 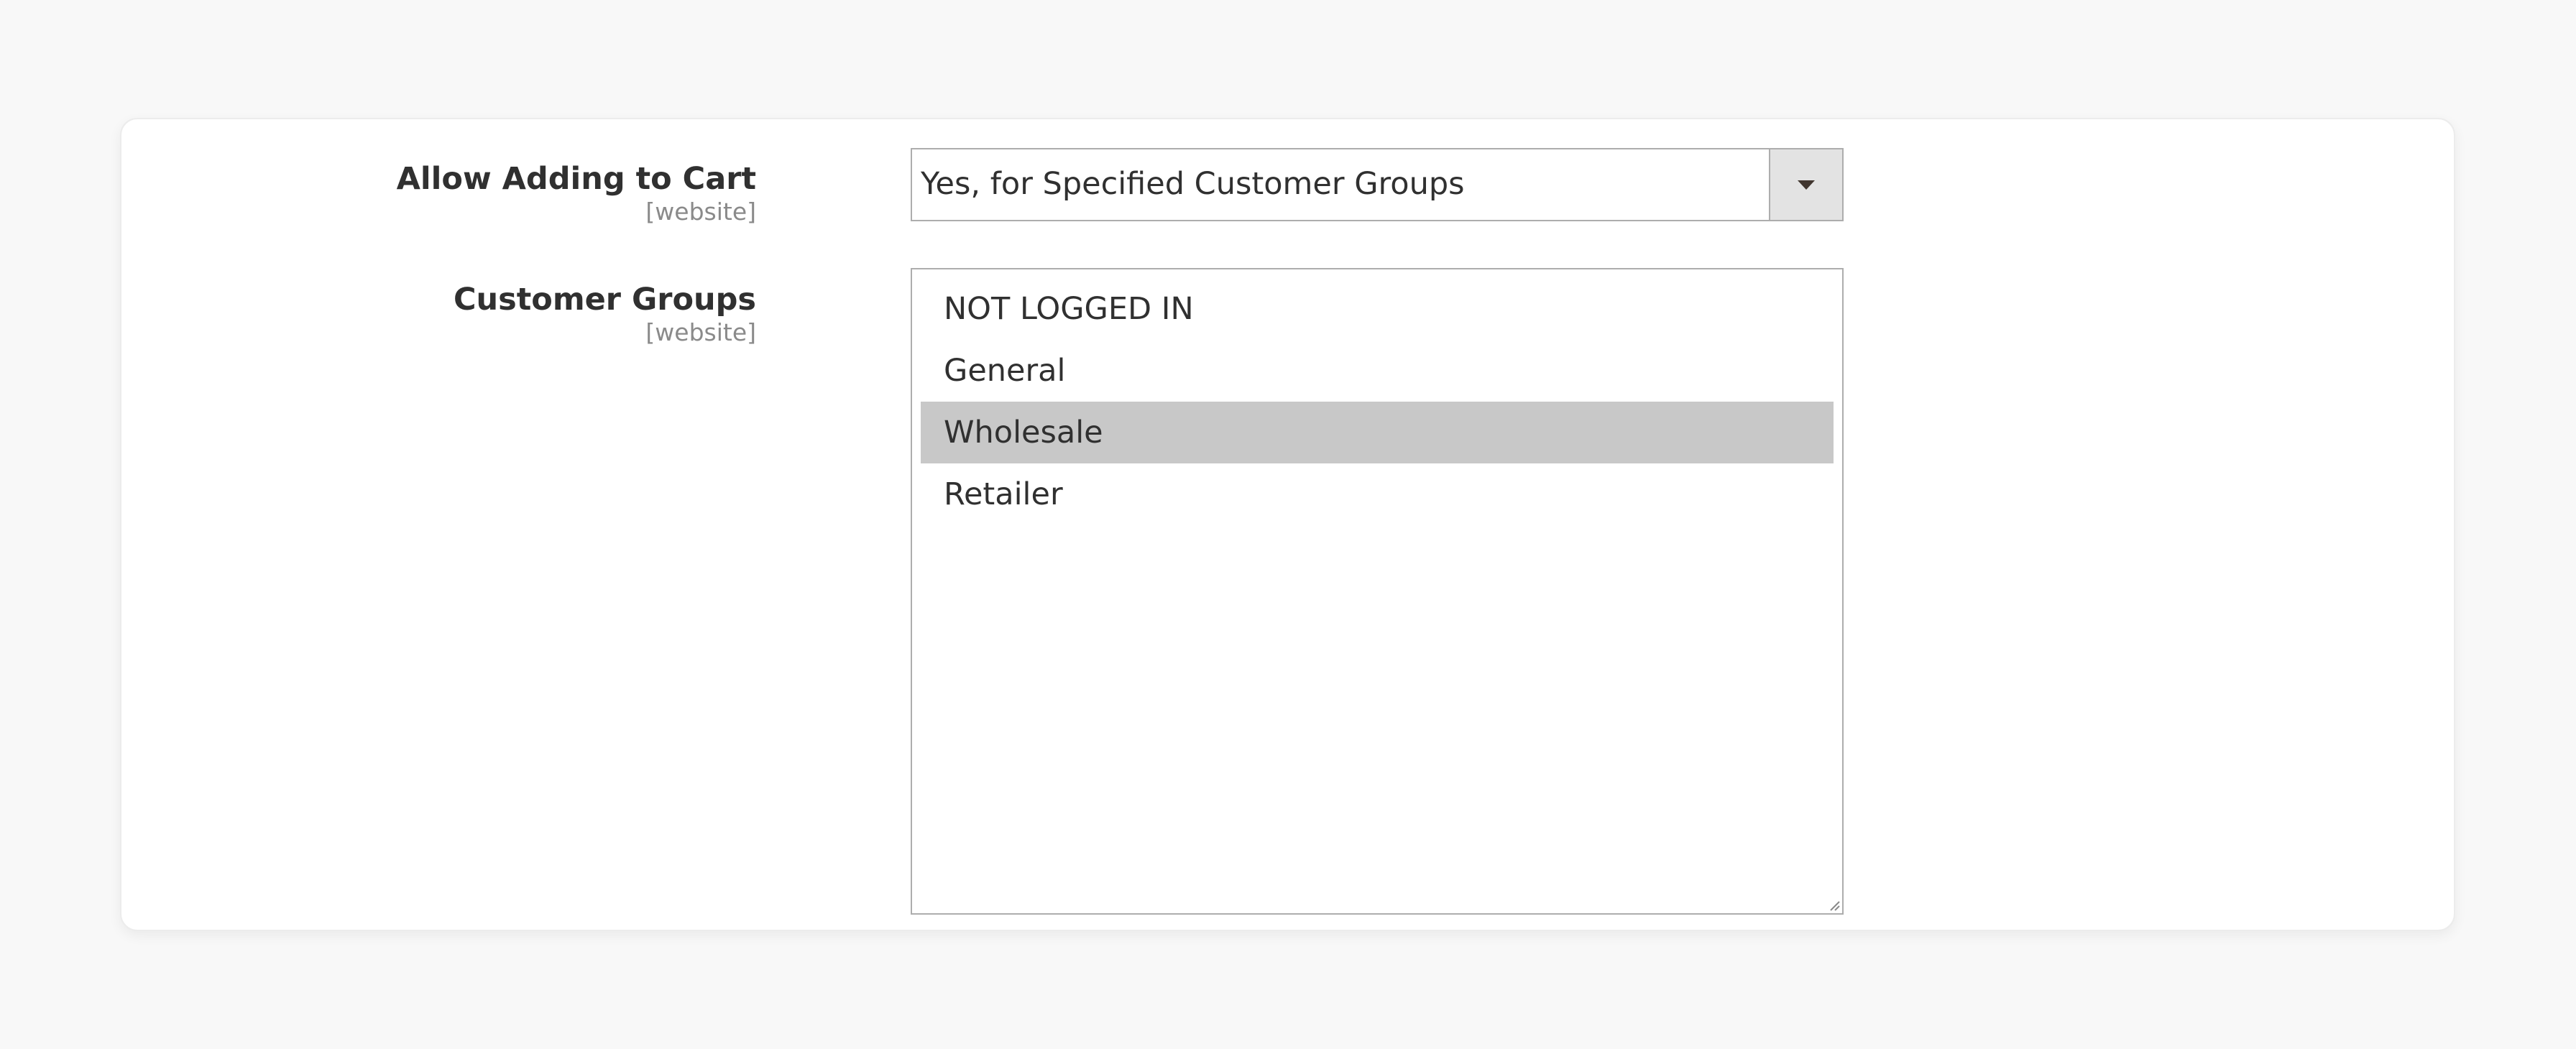 I want to click on allow-adding-to-cart-label-group: Allow Adding to Cart [website], so click(x=576, y=193).